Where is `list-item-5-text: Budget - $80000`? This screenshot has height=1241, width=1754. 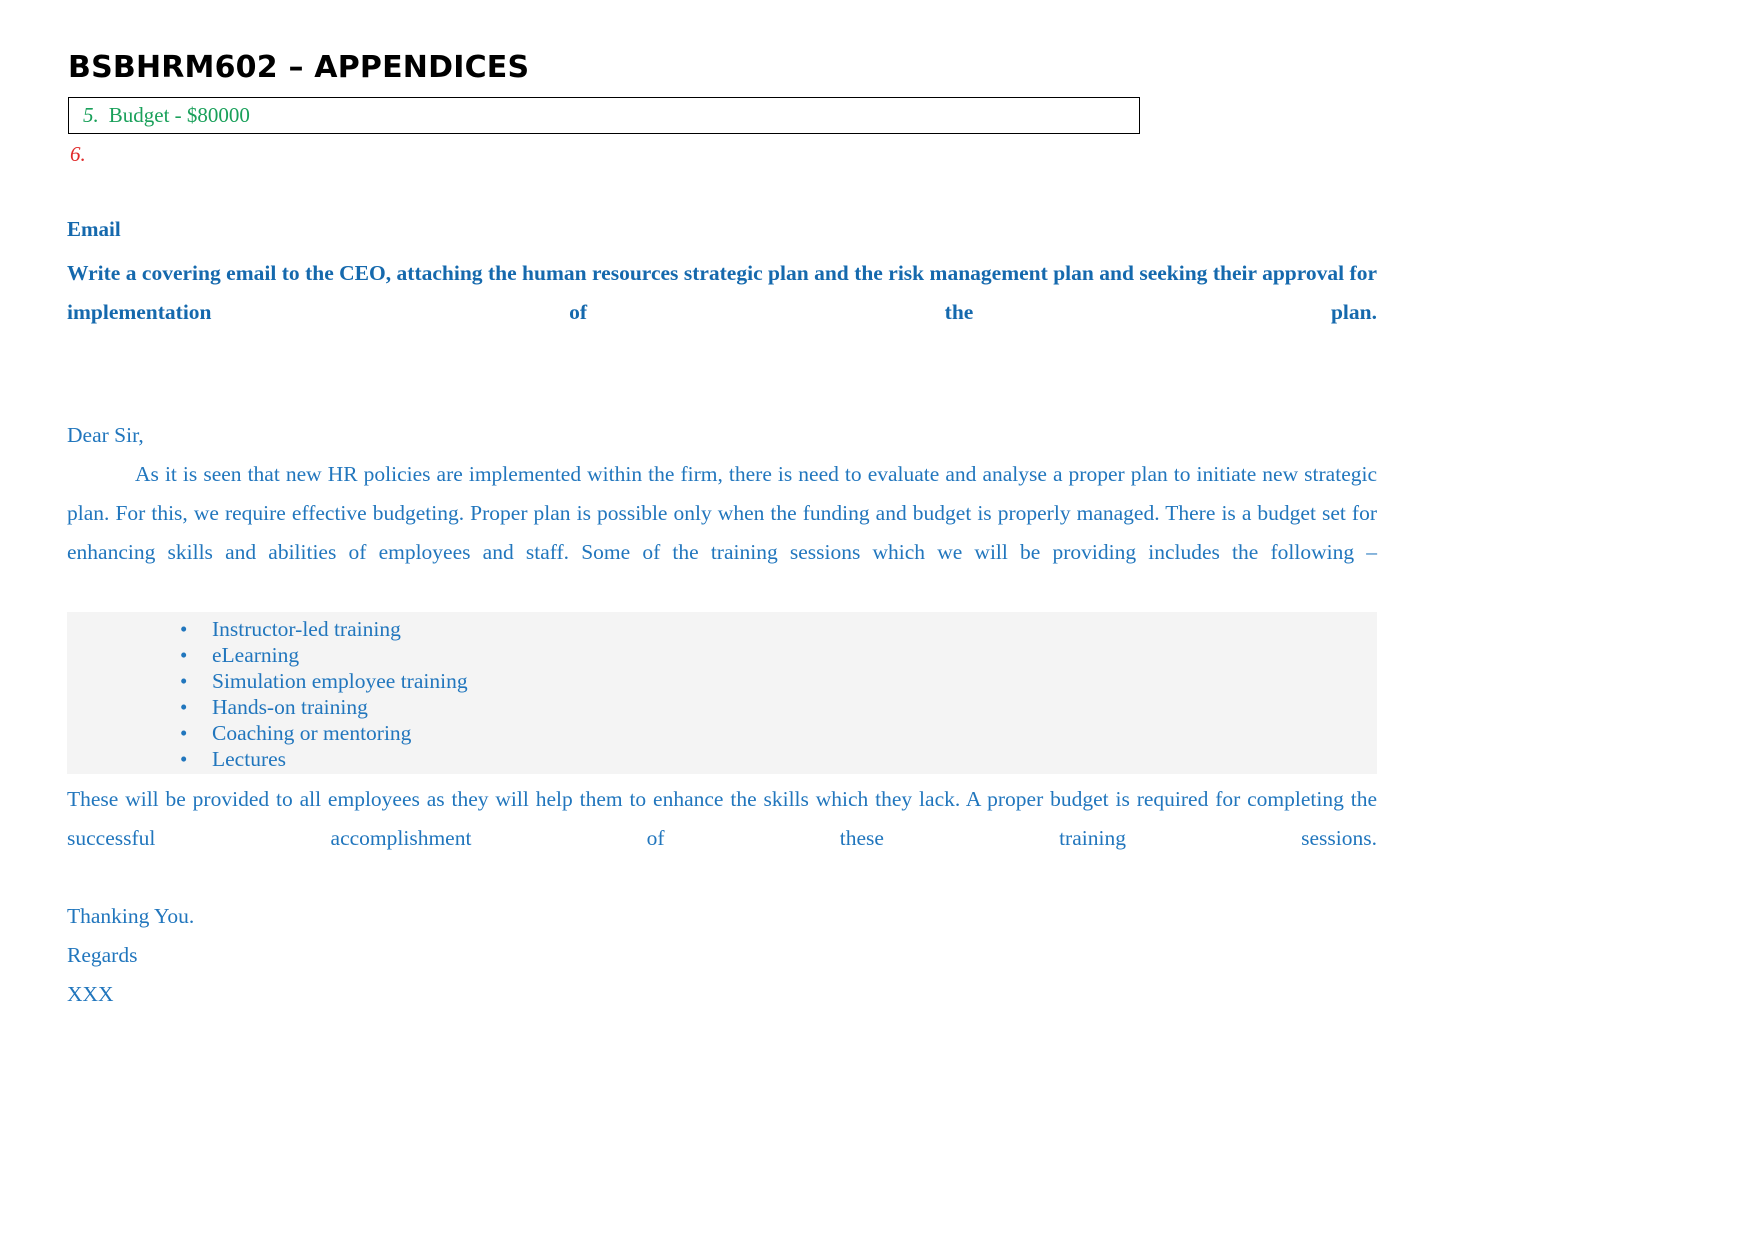
list-item-5-text: Budget - $80000 is located at coordinates (179, 115).